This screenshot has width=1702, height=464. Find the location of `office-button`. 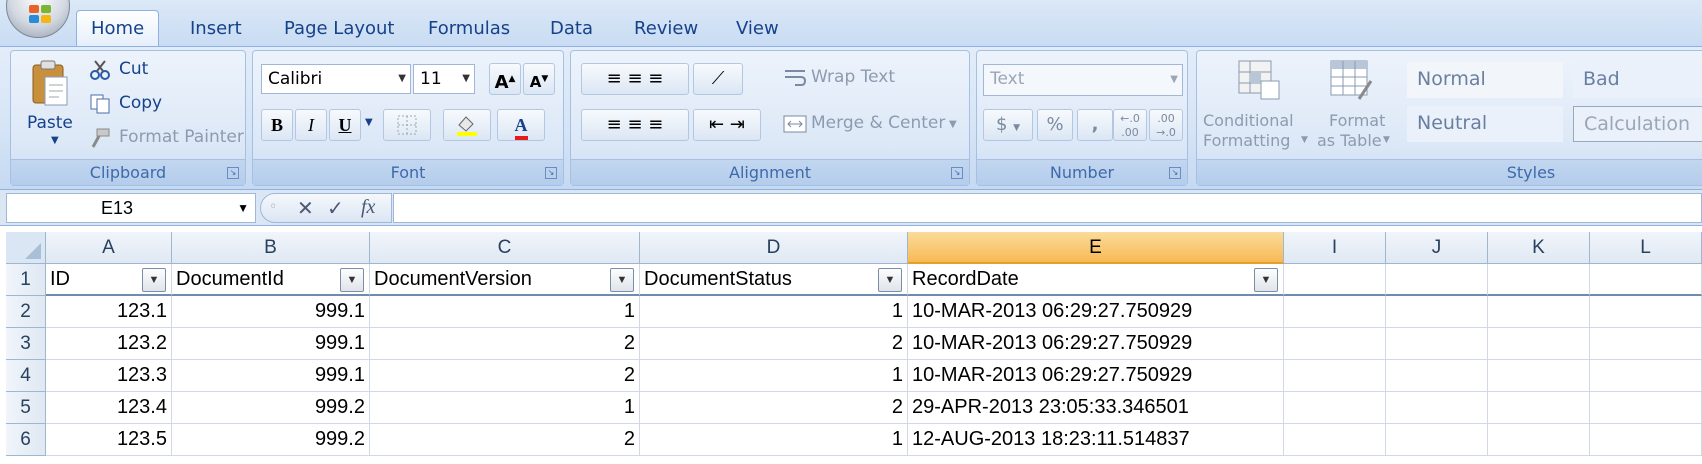

office-button is located at coordinates (38, 19).